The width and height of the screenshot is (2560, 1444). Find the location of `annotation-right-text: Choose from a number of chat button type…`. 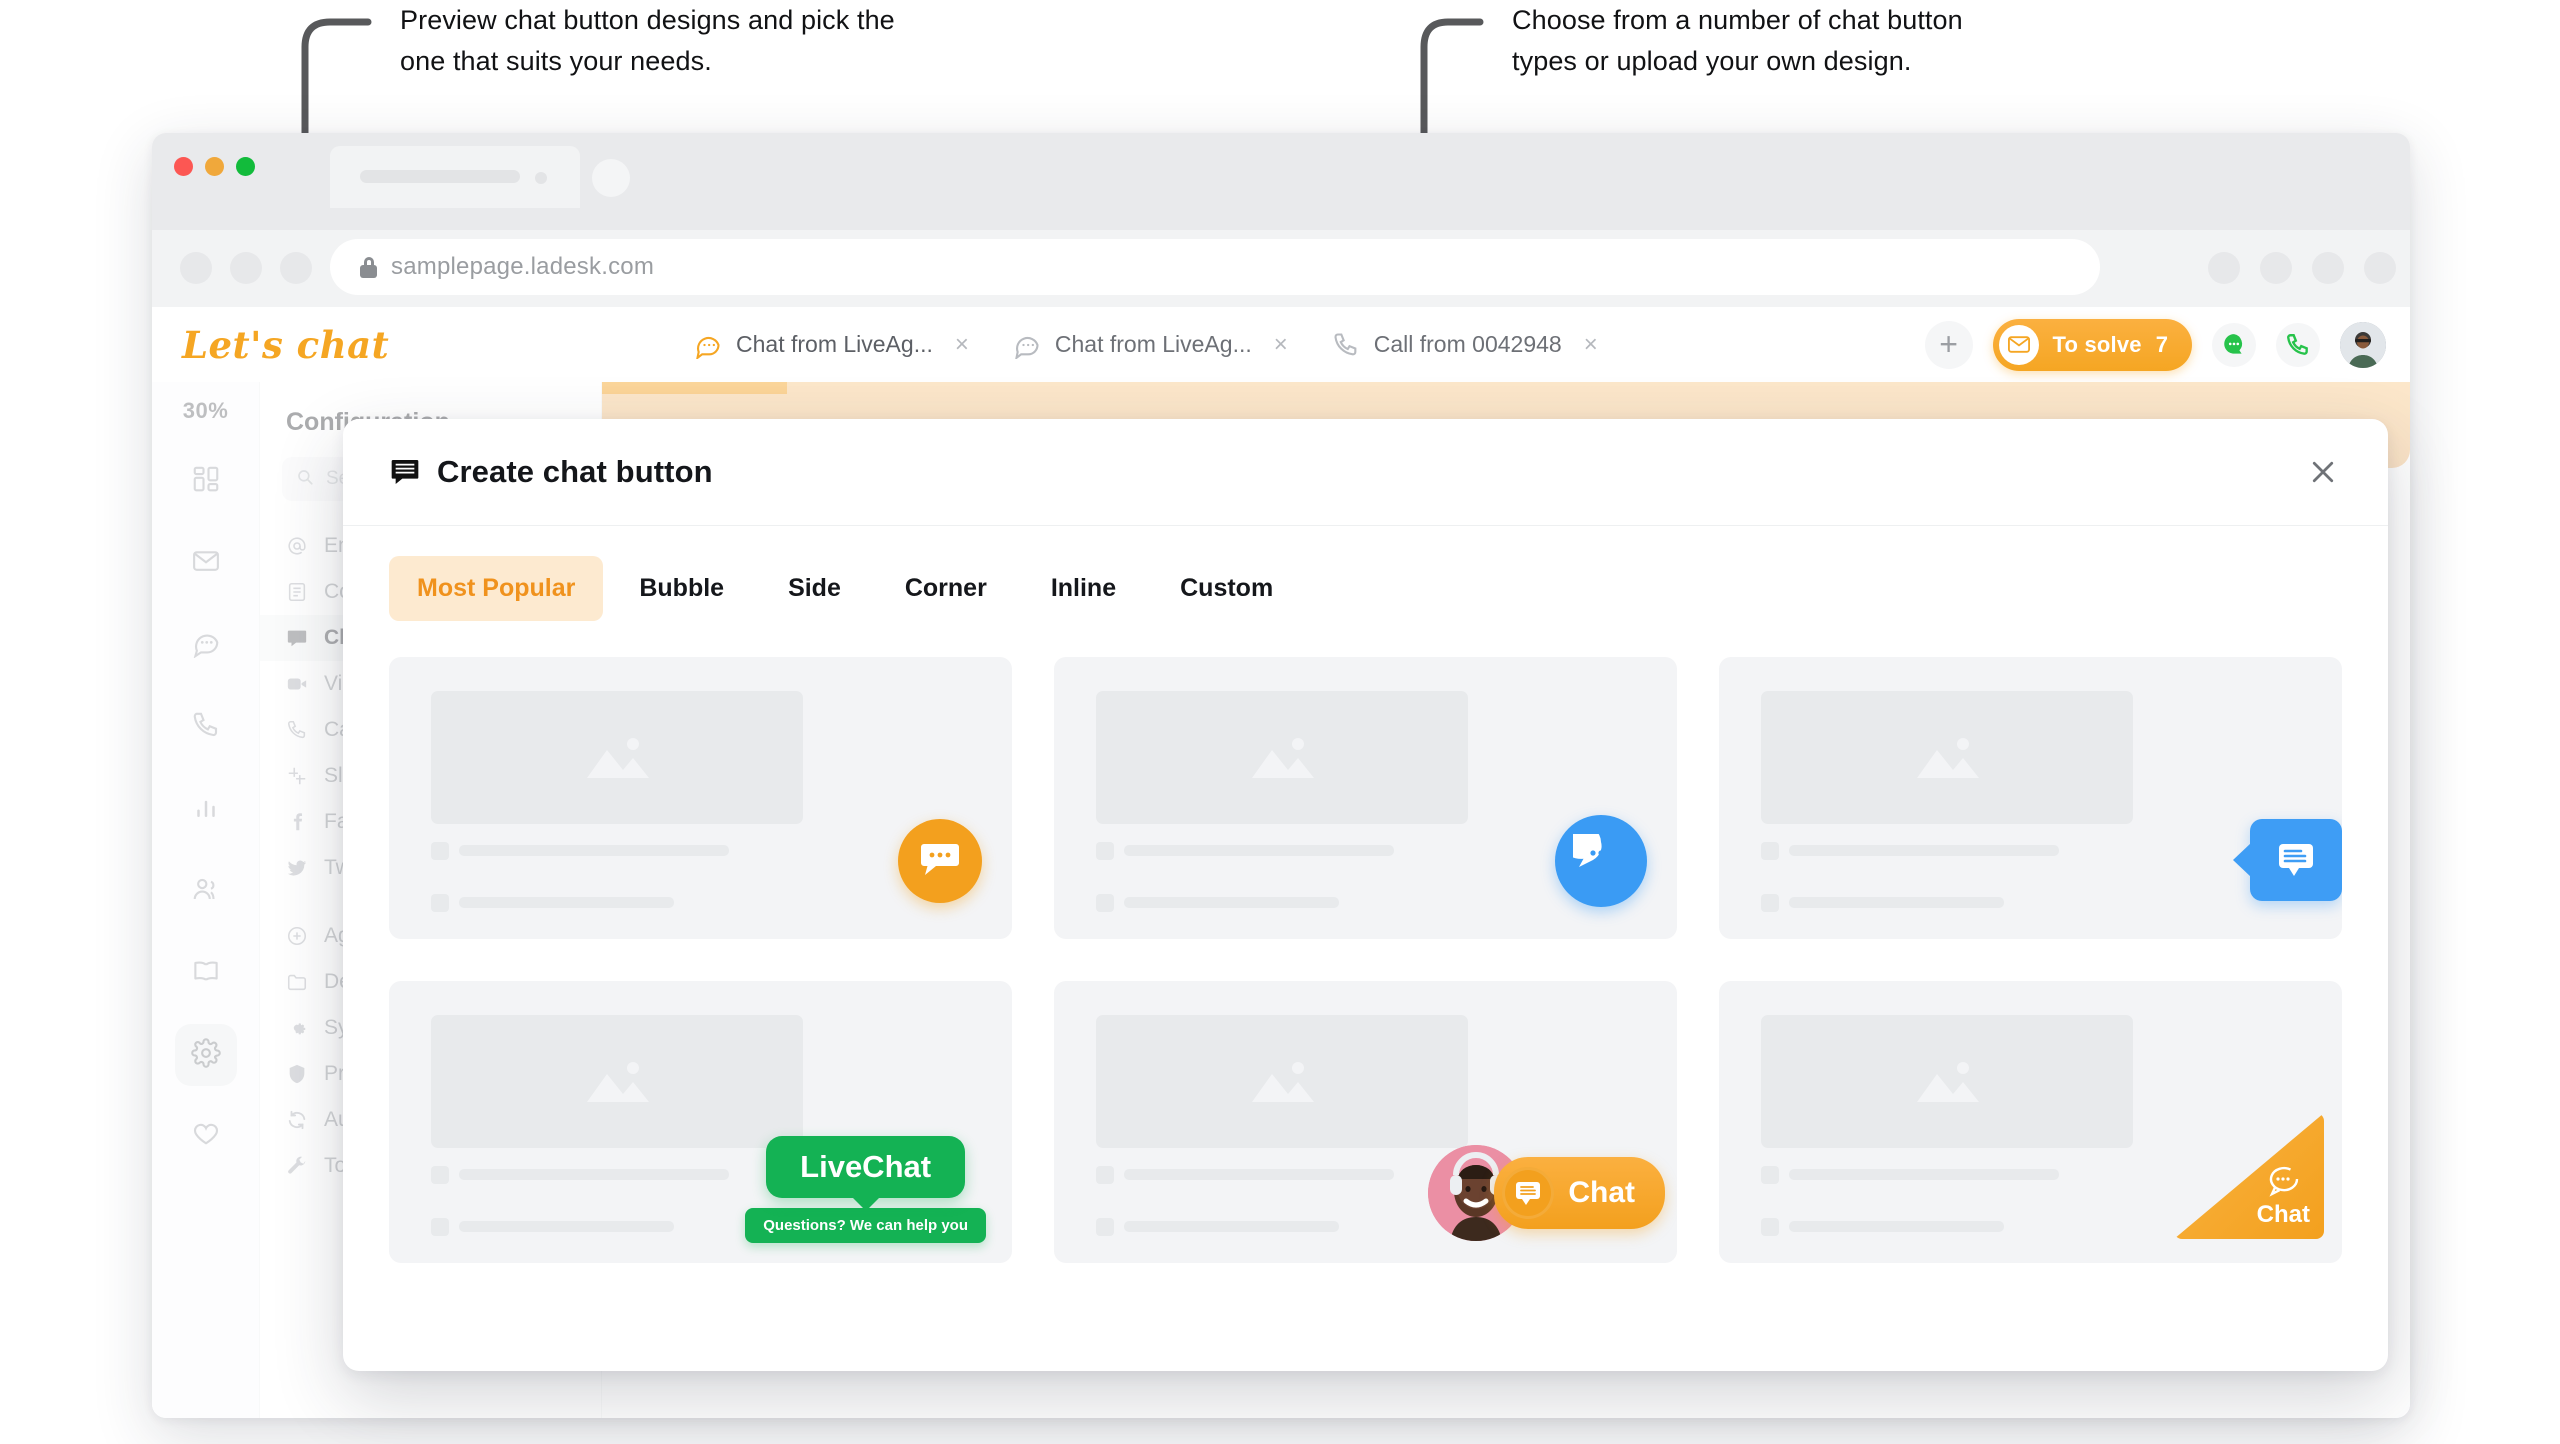

annotation-right-text: Choose from a number of chat button type… is located at coordinates (1737, 41).